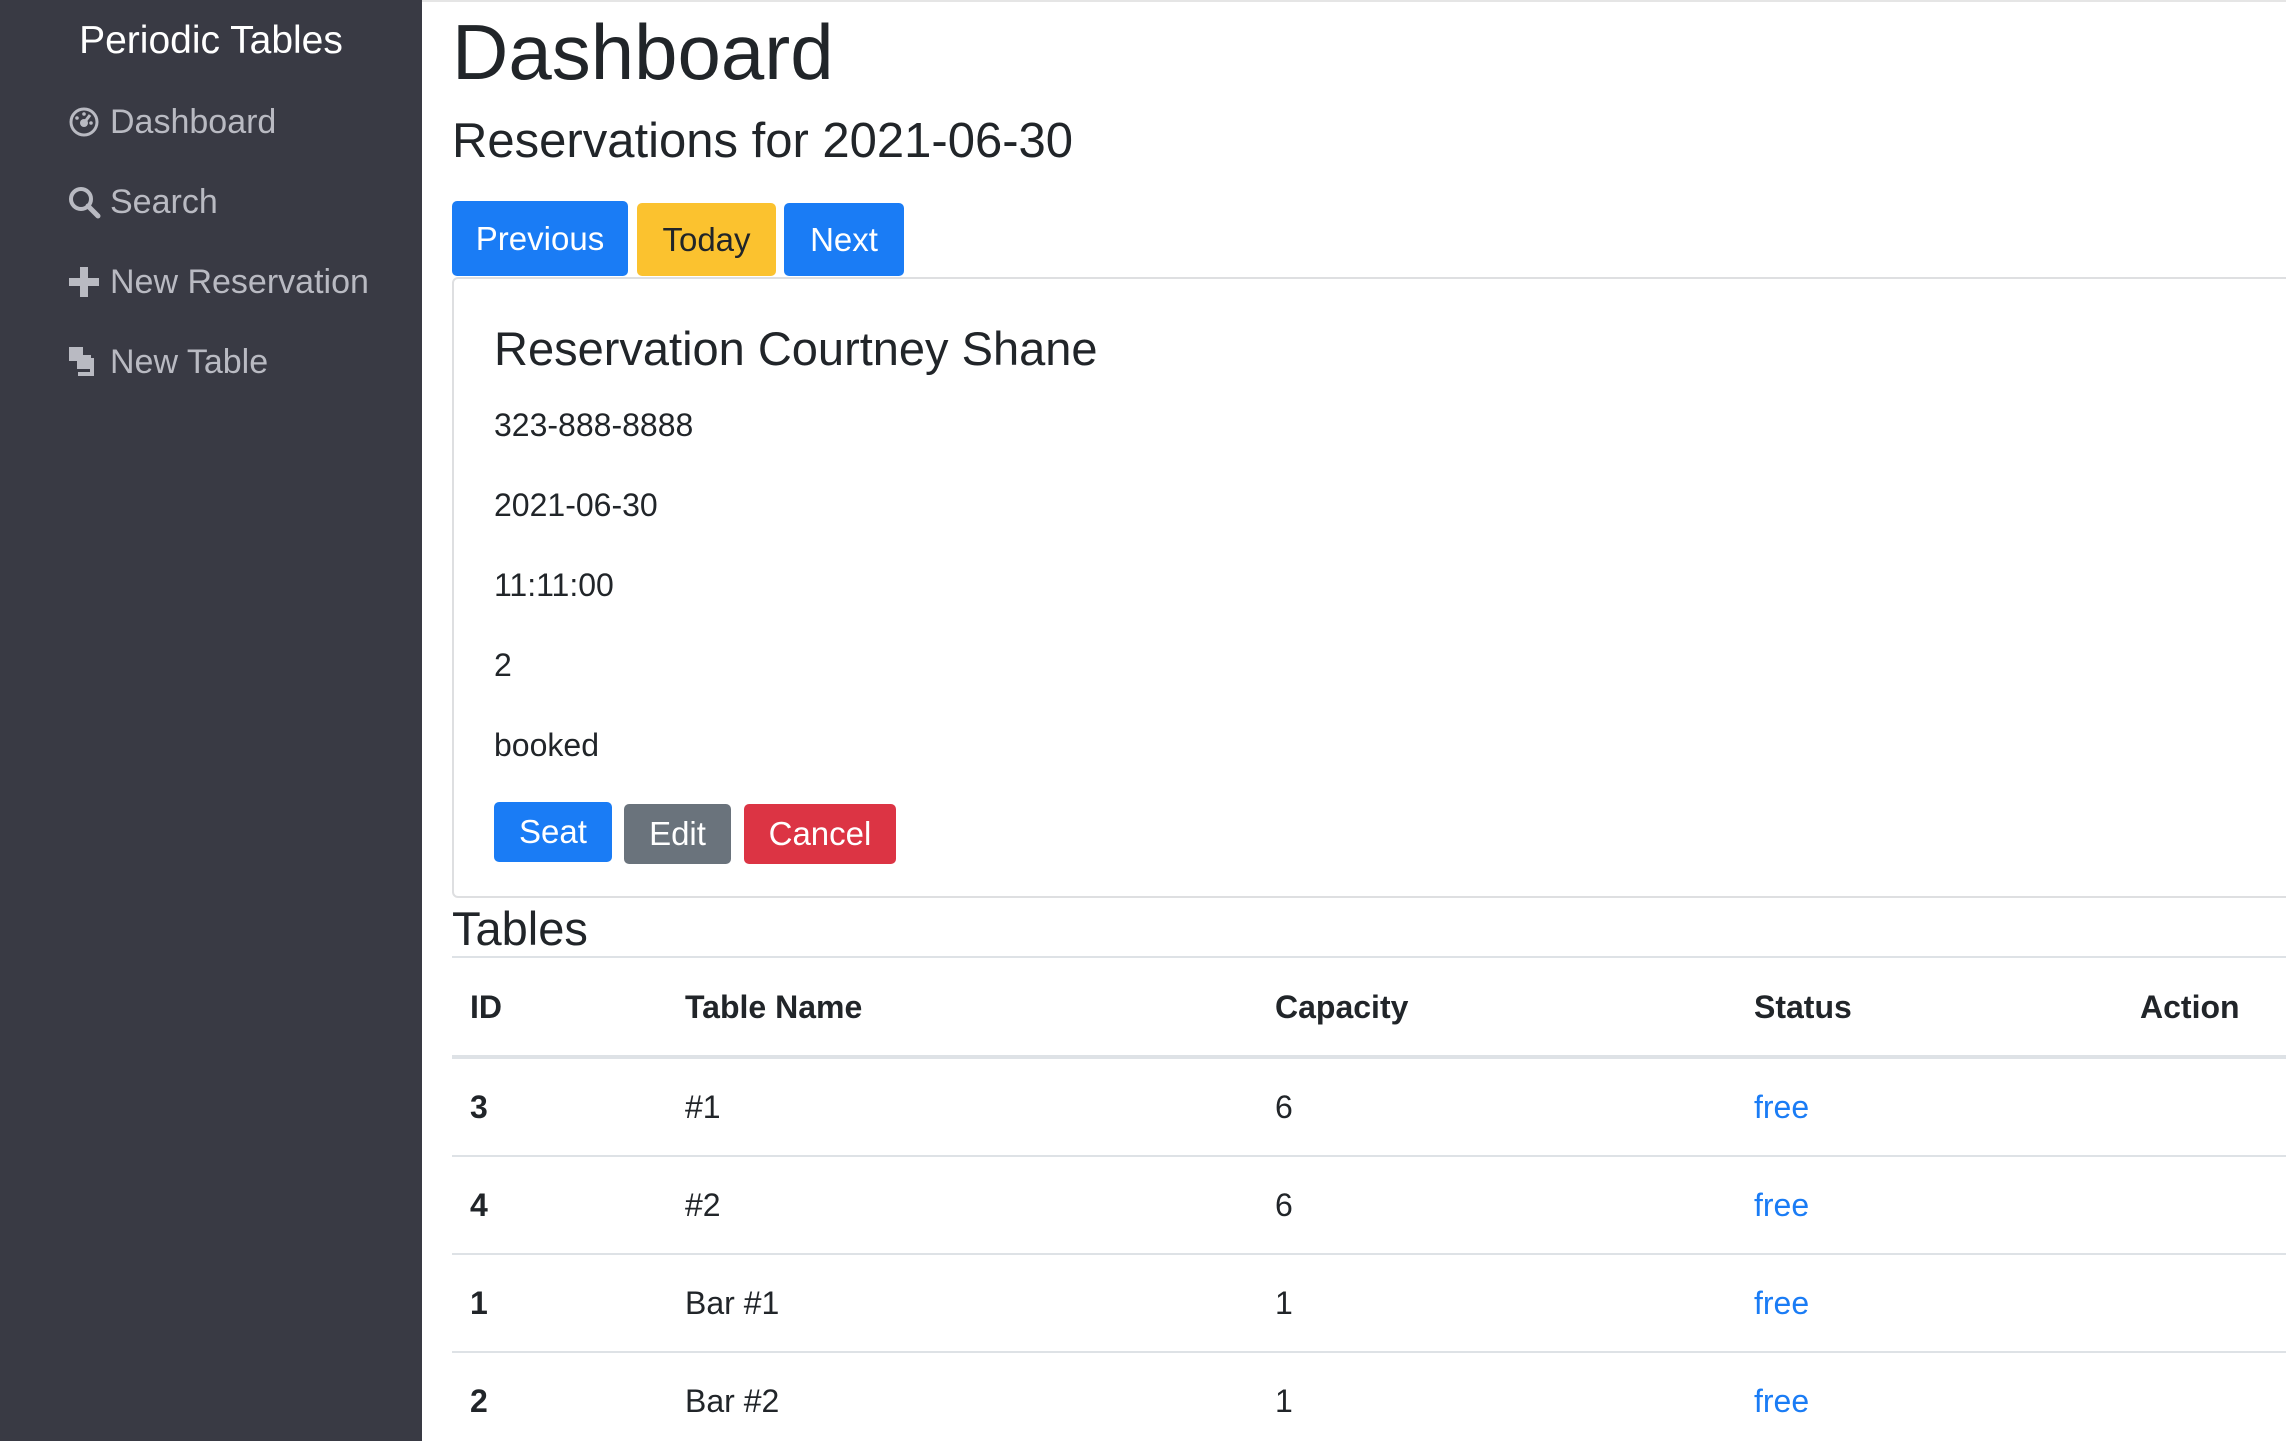 Image resolution: width=2286 pixels, height=1441 pixels. What do you see at coordinates (479, 1106) in the screenshot?
I see `table-id: 3` at bounding box center [479, 1106].